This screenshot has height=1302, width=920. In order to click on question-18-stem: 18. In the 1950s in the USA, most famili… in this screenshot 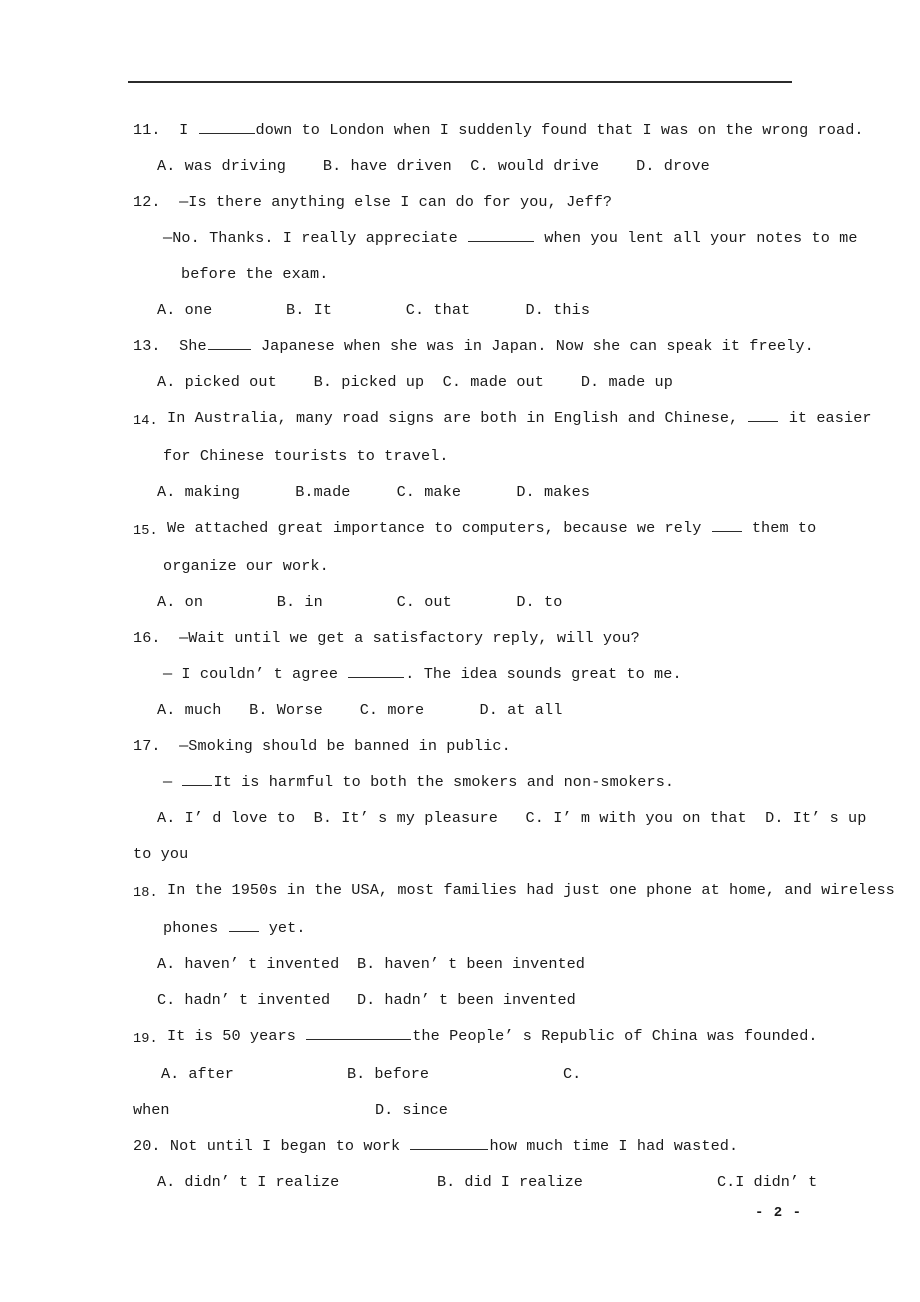, I will do `click(514, 891)`.